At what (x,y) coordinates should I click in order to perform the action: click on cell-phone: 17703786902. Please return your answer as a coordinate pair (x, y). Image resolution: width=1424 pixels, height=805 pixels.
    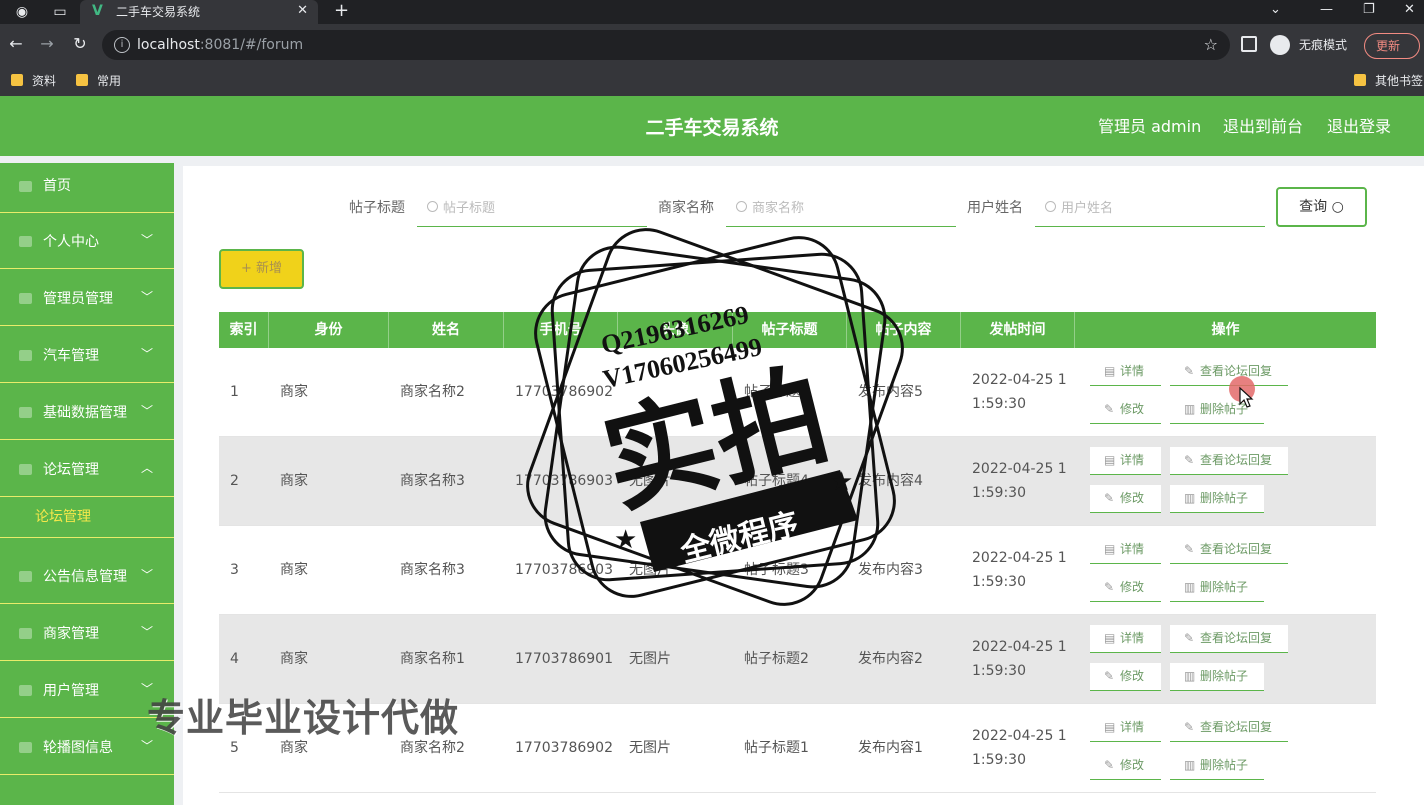
    Looking at the image, I should click on (564, 392).